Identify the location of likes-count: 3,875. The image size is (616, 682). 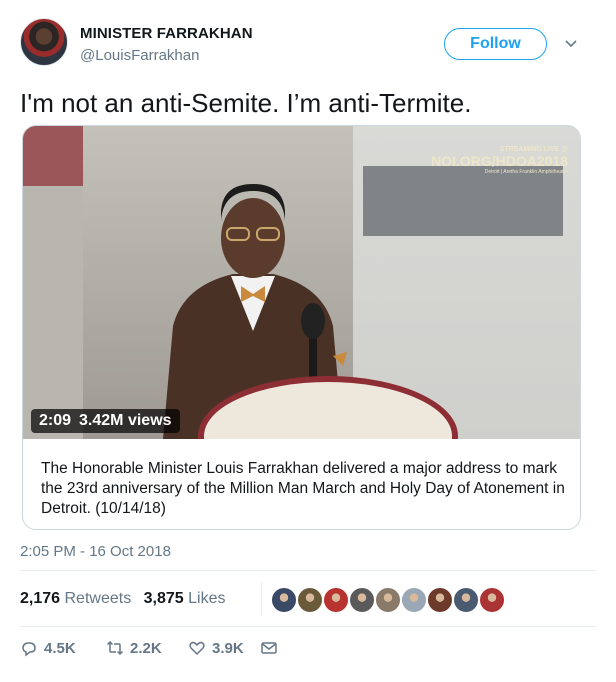
(164, 598).